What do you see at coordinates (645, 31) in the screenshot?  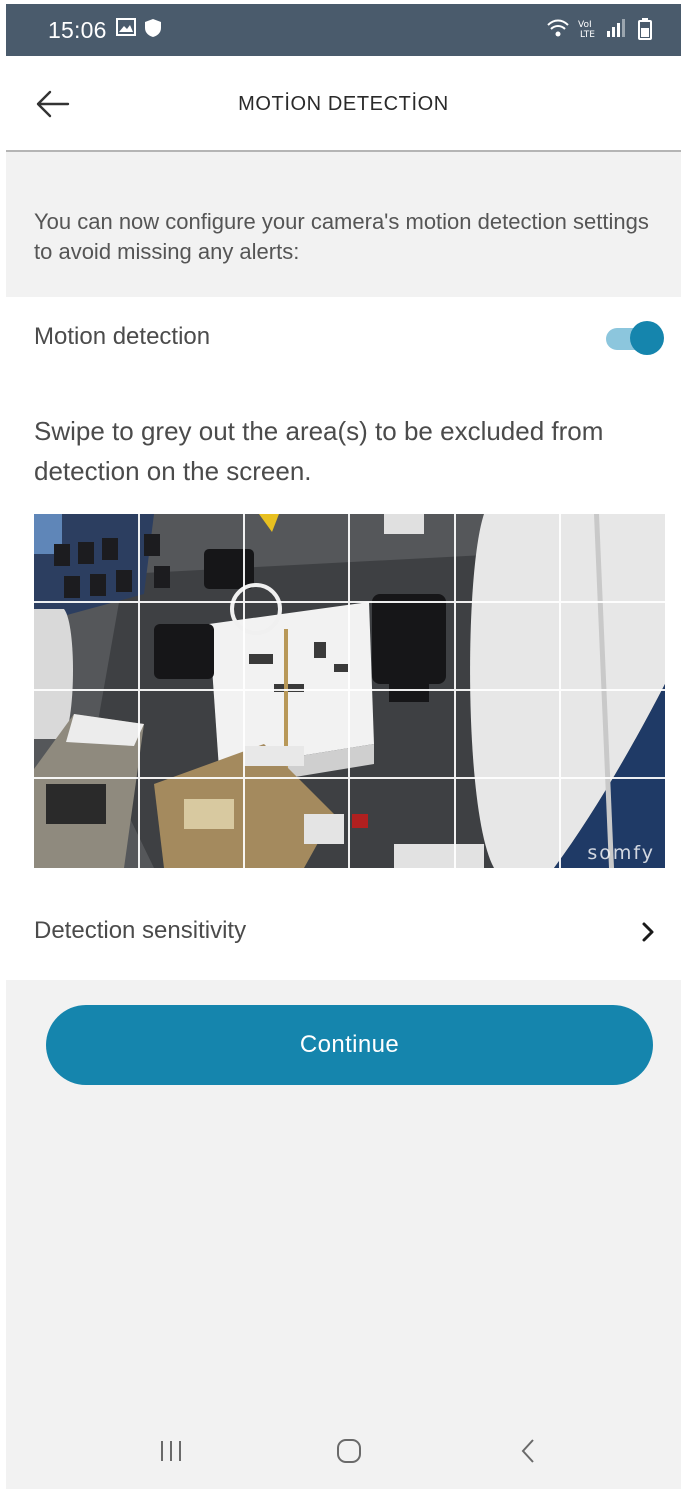 I see `battery-icon` at bounding box center [645, 31].